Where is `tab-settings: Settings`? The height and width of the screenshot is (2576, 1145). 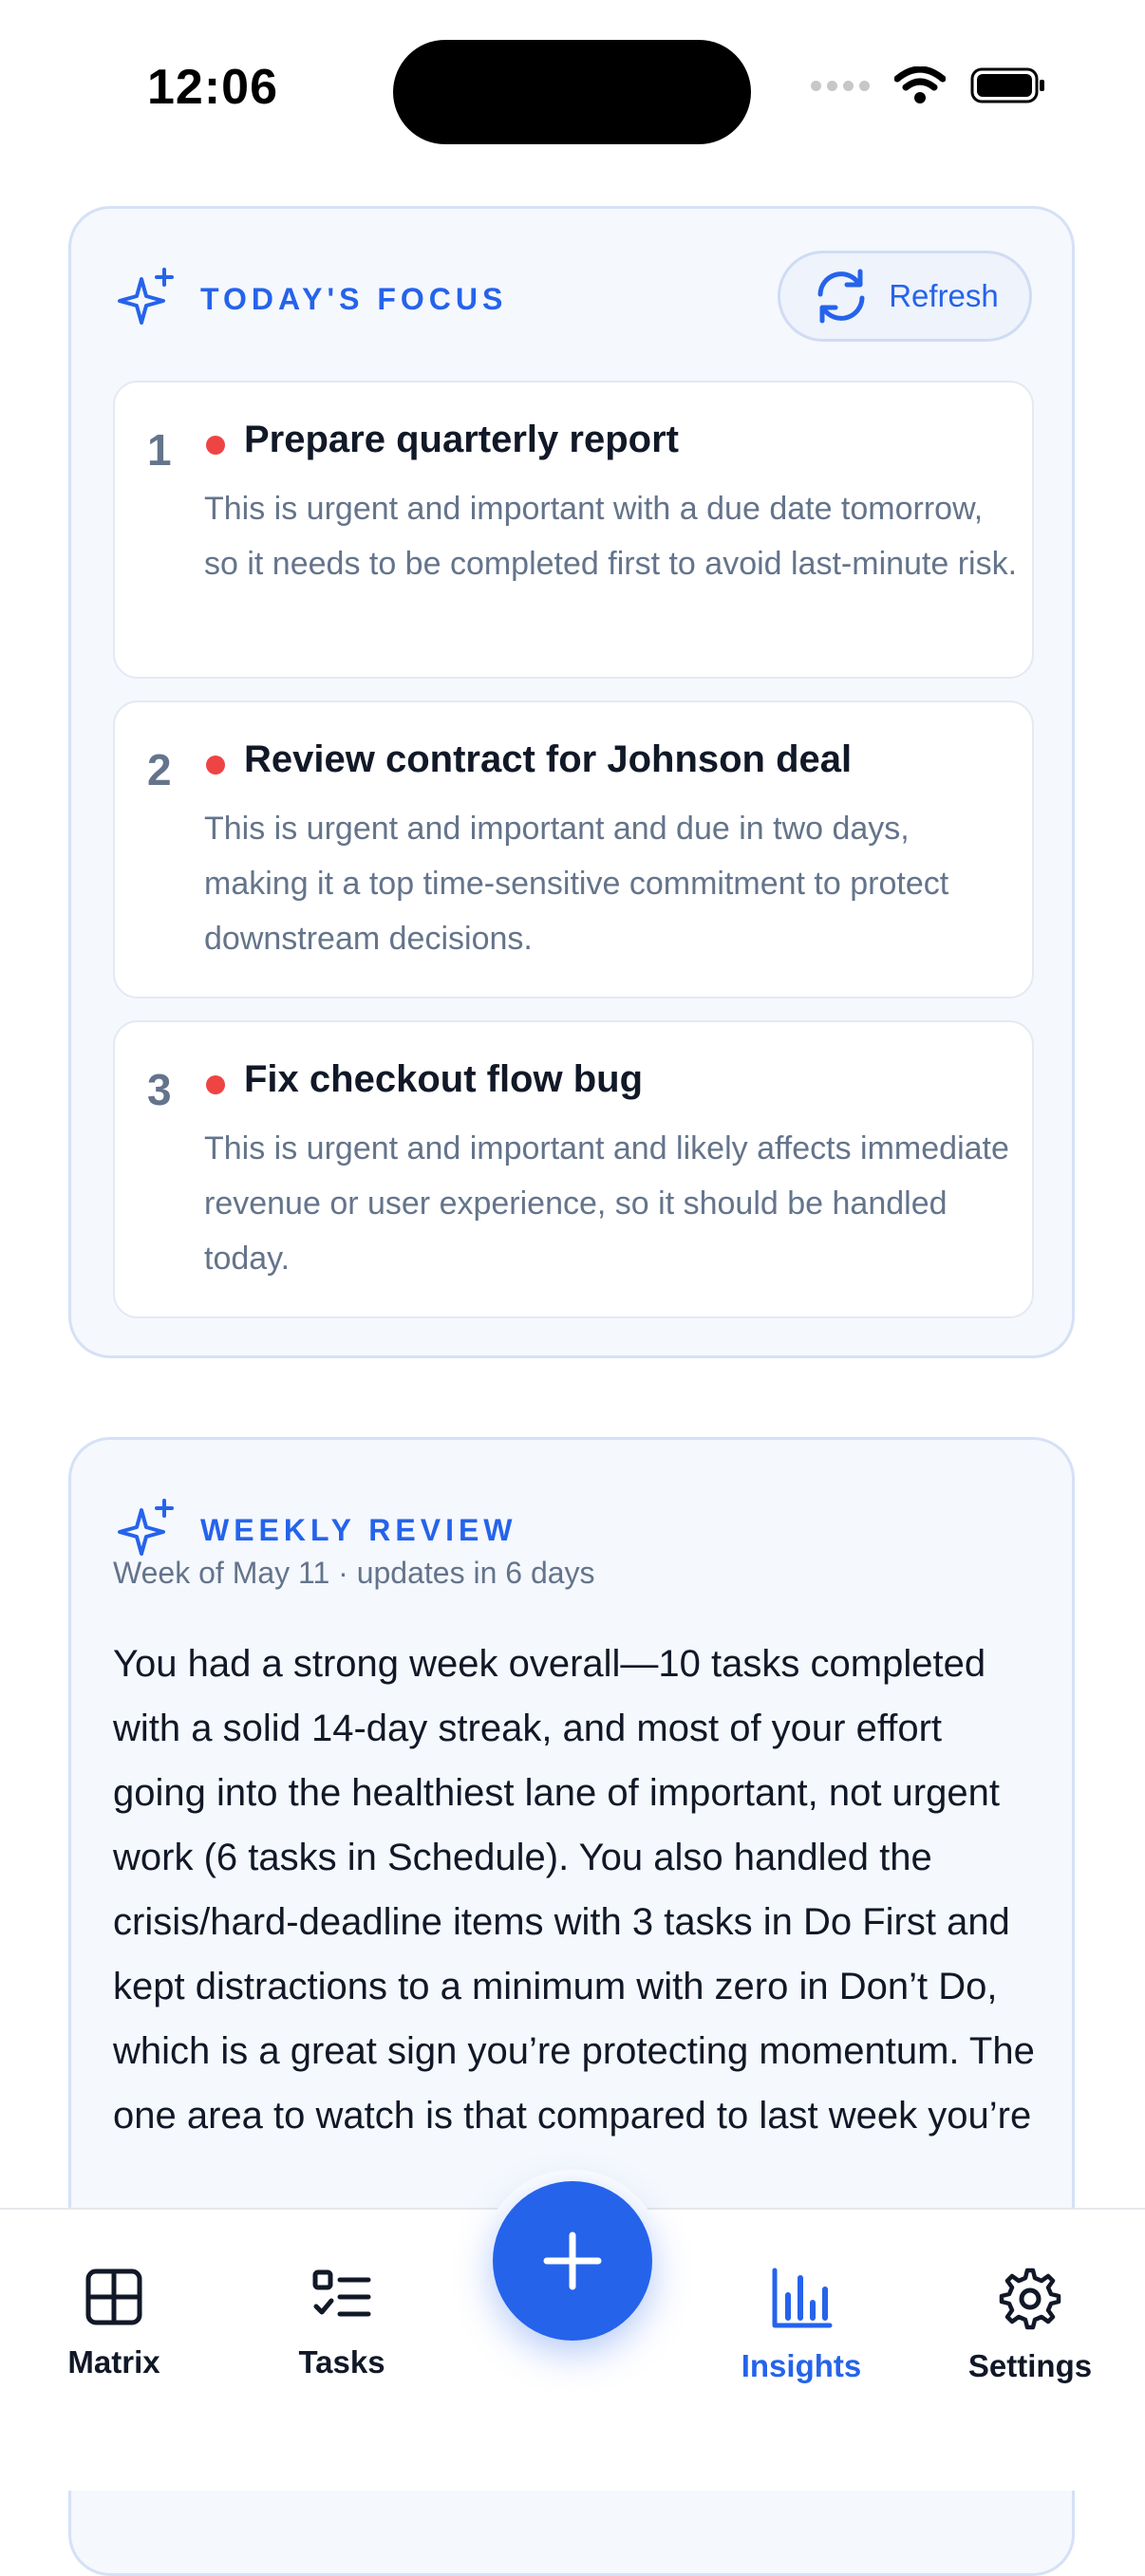
tab-settings: Settings is located at coordinates (1030, 2326).